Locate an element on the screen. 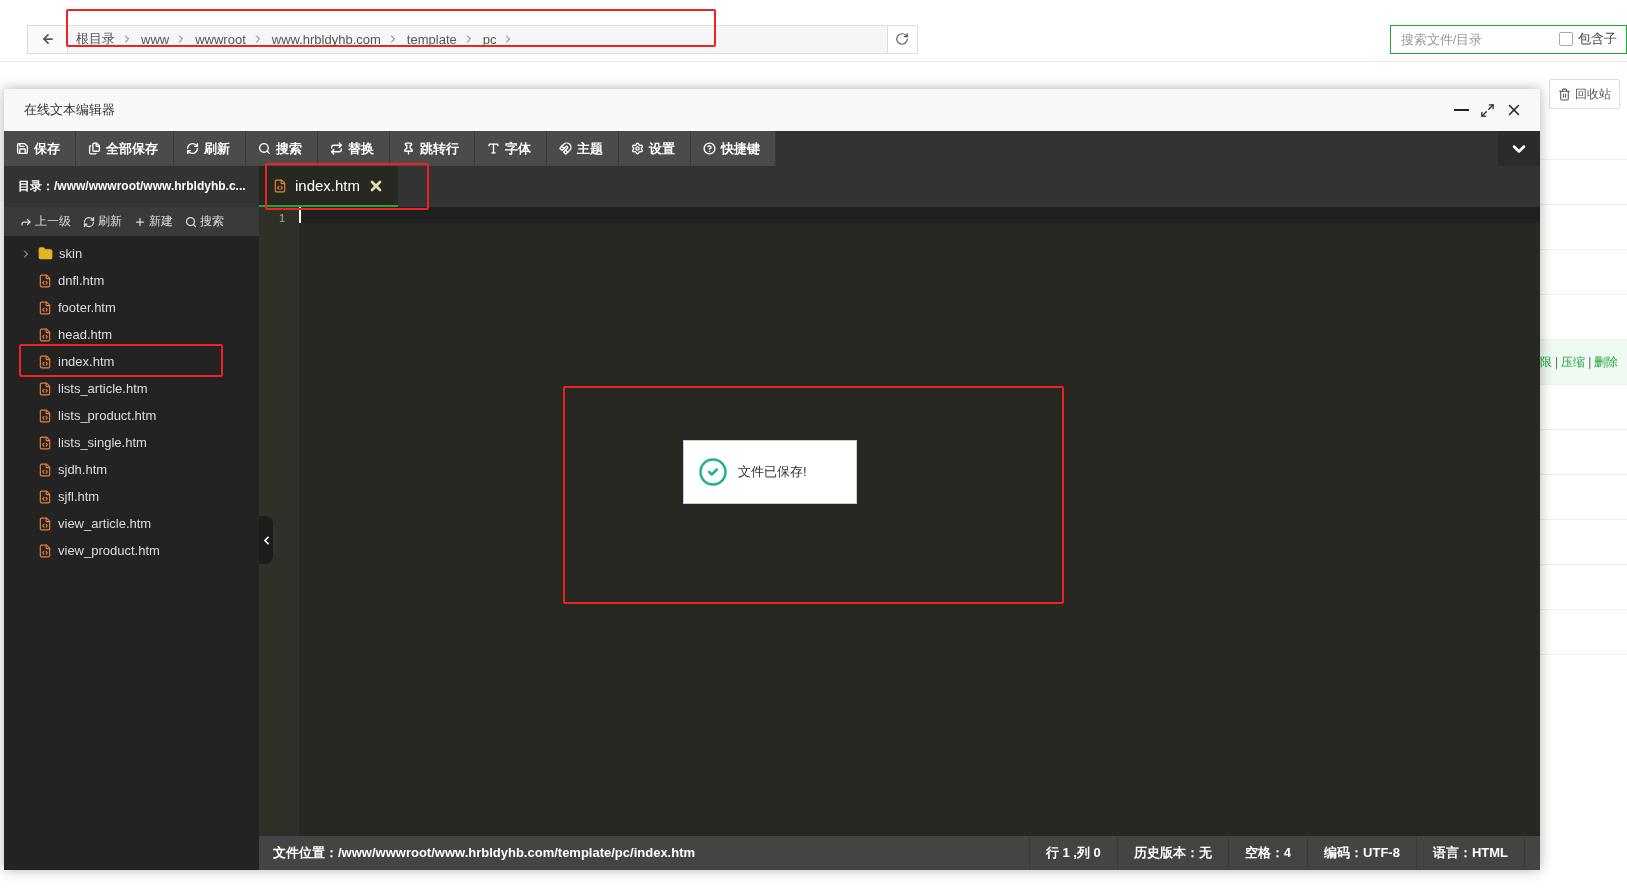 This screenshot has height=888, width=1627. breadcrumb-item: 根目录 is located at coordinates (94, 39).